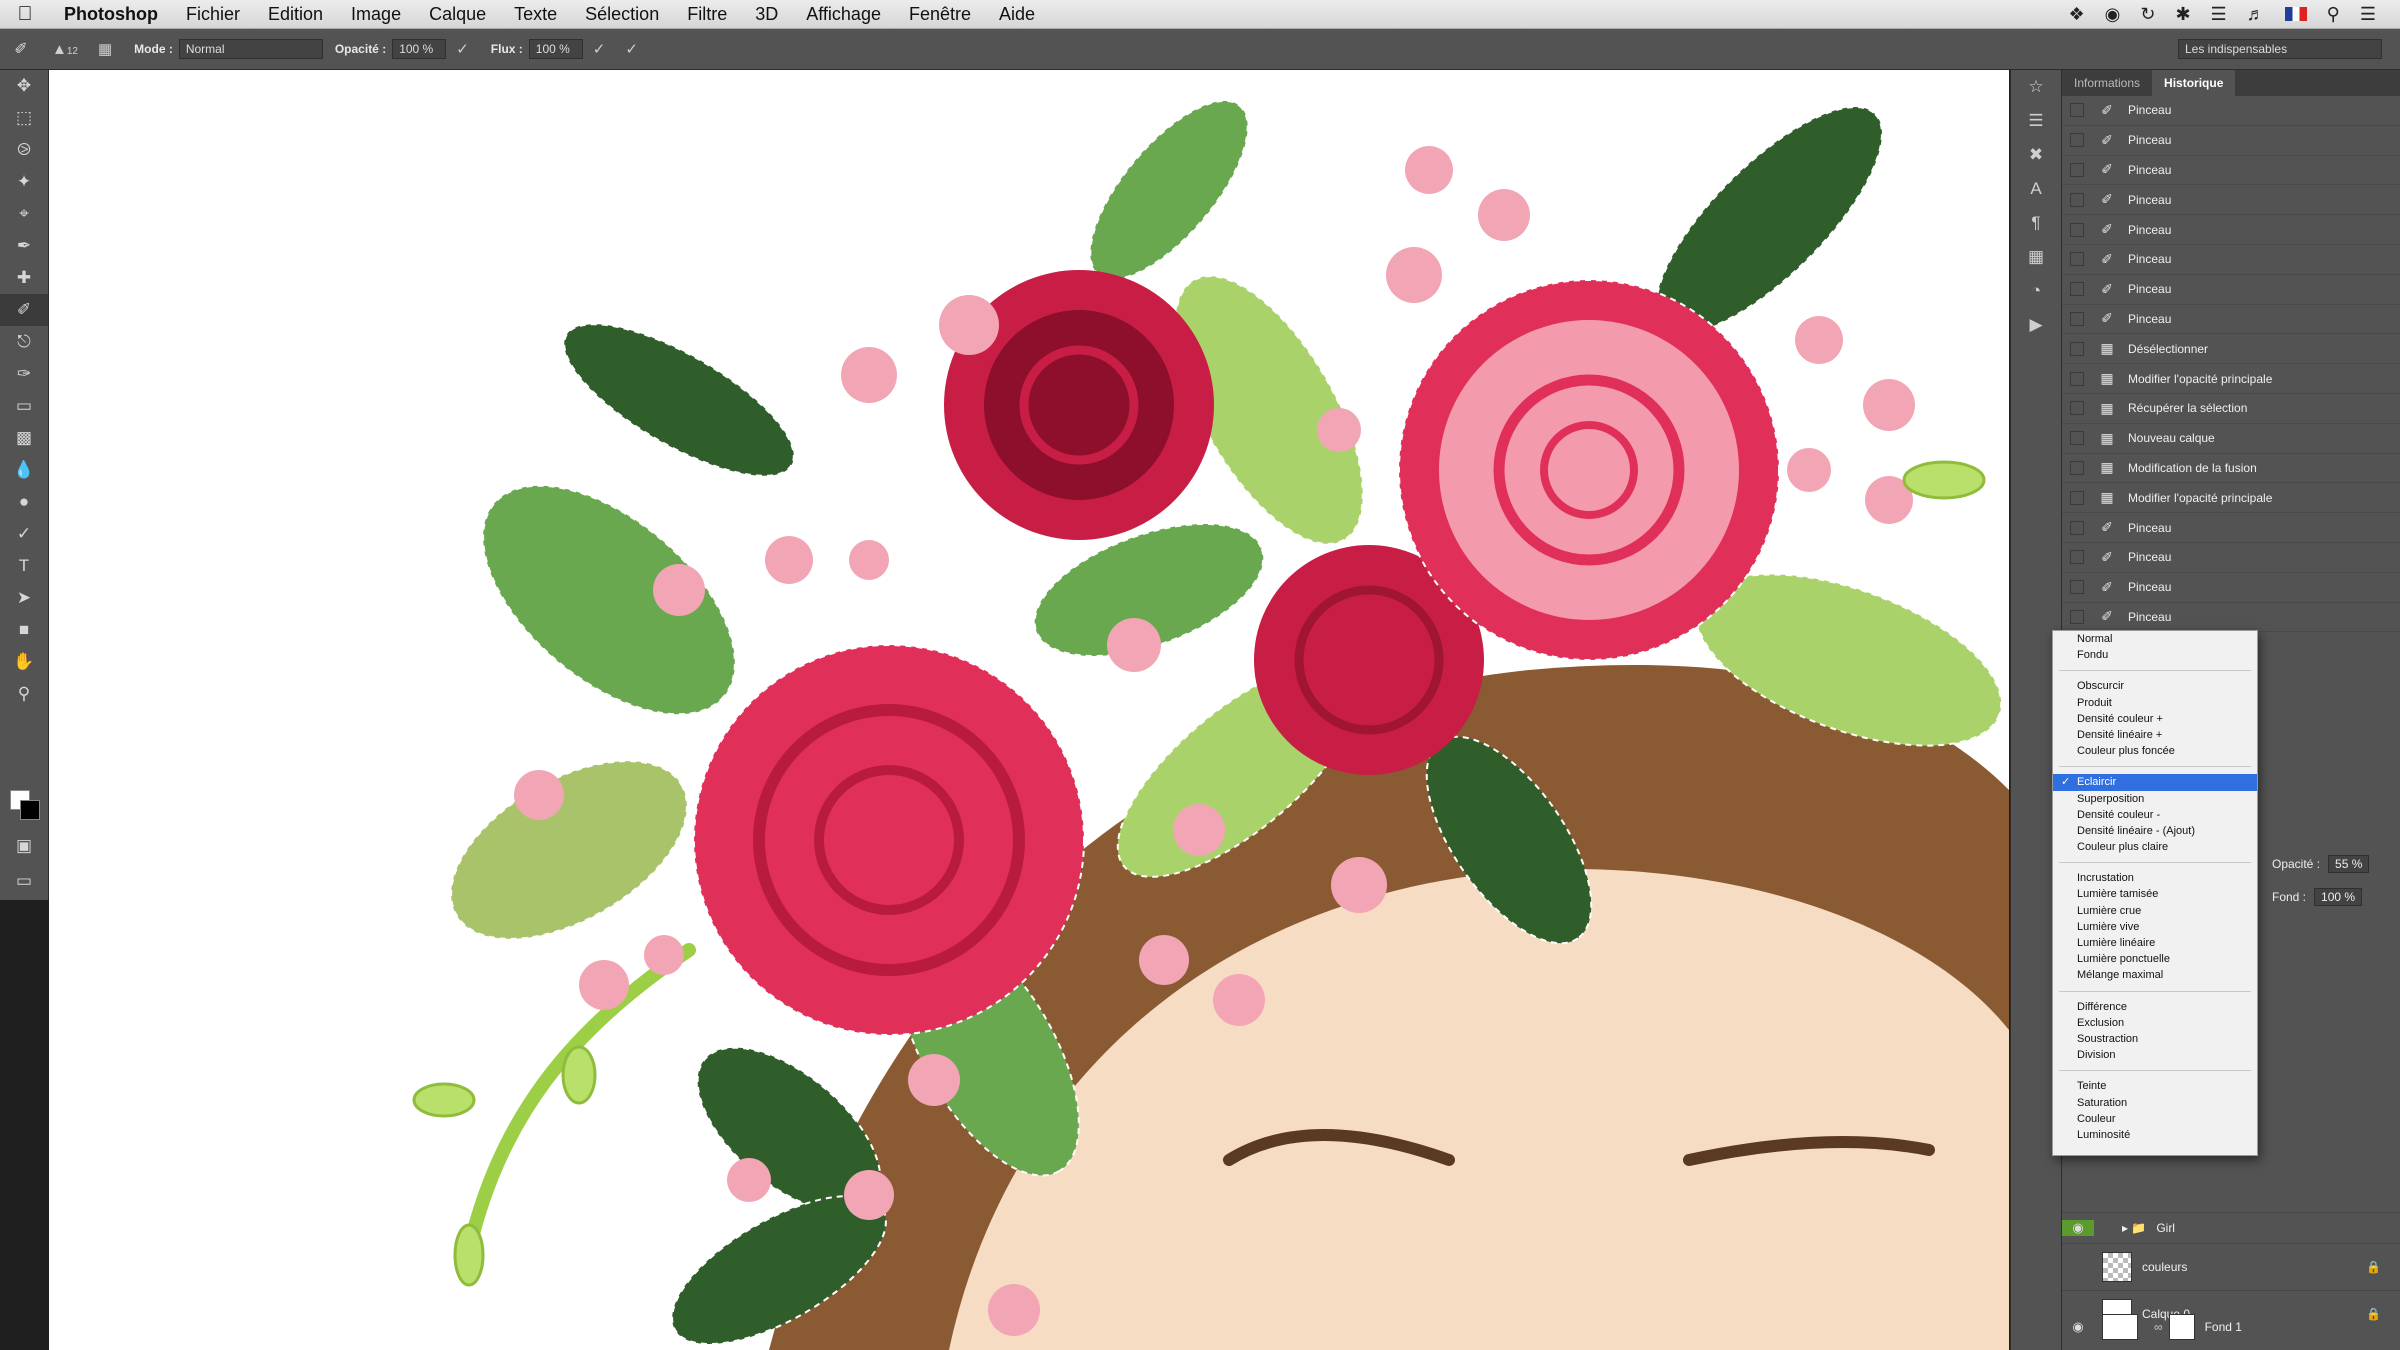 This screenshot has width=2400, height=1350. I want to click on history-item: ▦ Désélectionner, so click(2231, 349).